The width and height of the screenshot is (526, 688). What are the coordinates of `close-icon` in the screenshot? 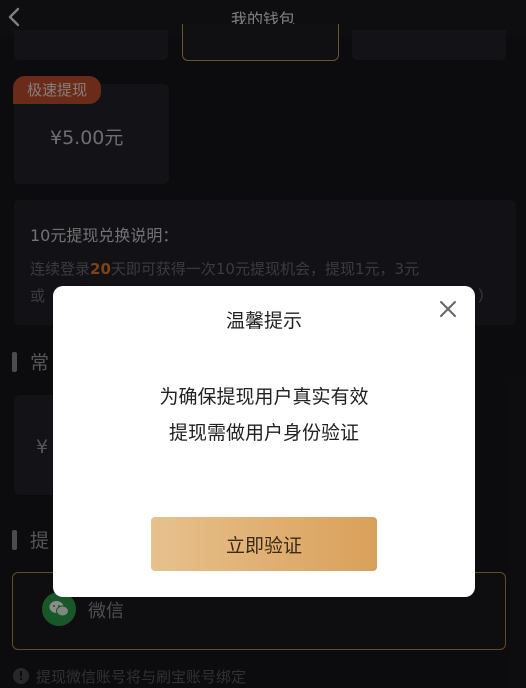 It's located at (448, 309).